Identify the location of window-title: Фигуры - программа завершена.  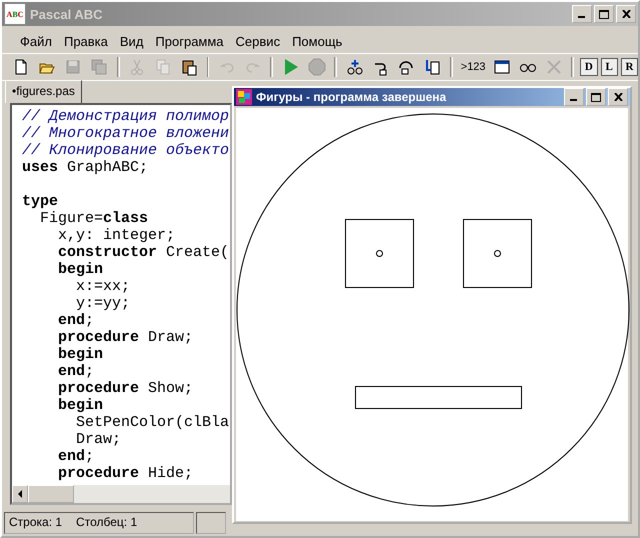
(352, 97).